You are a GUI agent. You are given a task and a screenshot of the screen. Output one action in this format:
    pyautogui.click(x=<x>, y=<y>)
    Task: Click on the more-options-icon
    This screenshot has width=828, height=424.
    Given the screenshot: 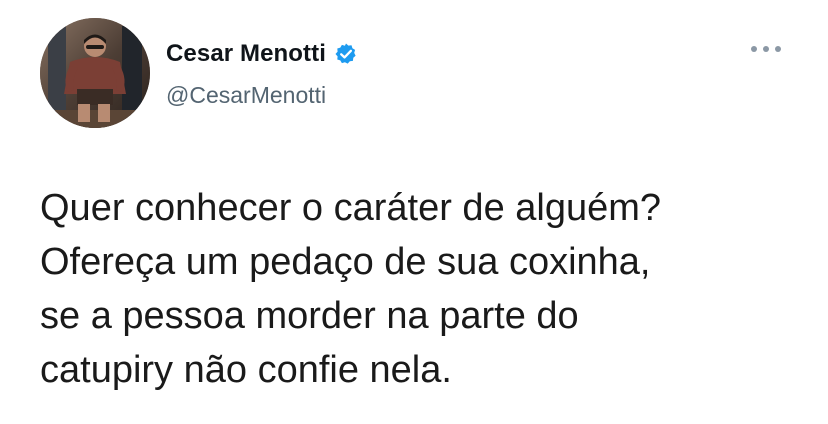 What is the action you would take?
    pyautogui.click(x=766, y=49)
    